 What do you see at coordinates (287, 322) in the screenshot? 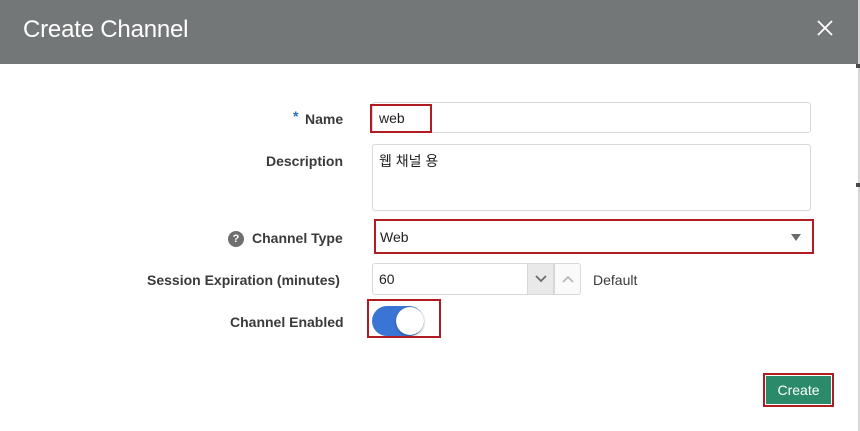
I see `channel-enabled-label: Channel Enabled` at bounding box center [287, 322].